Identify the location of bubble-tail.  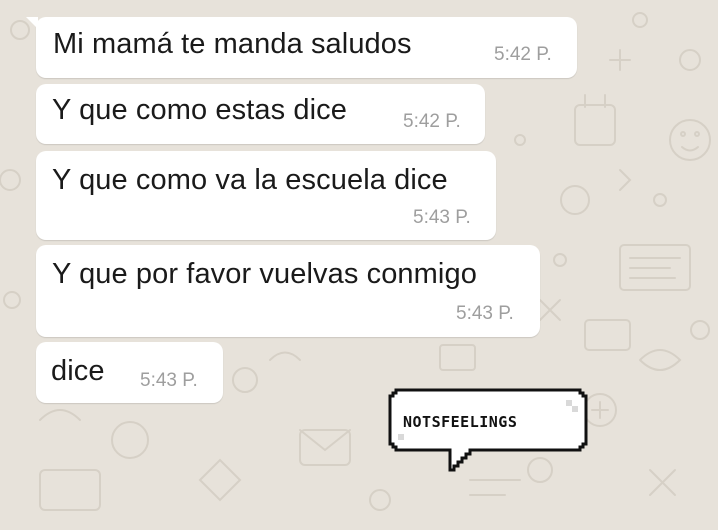
(32, 23).